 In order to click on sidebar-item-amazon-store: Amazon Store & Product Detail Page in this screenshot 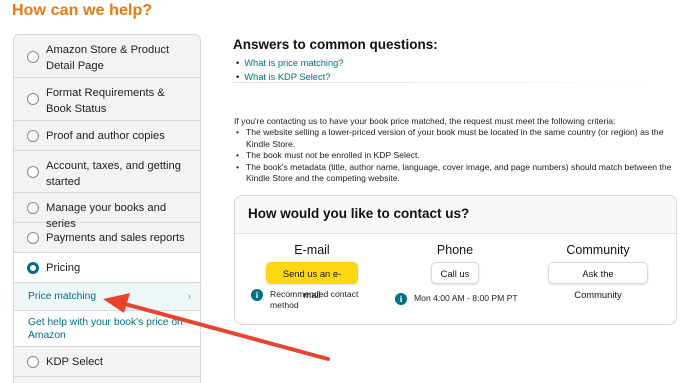, I will do `click(107, 56)`.